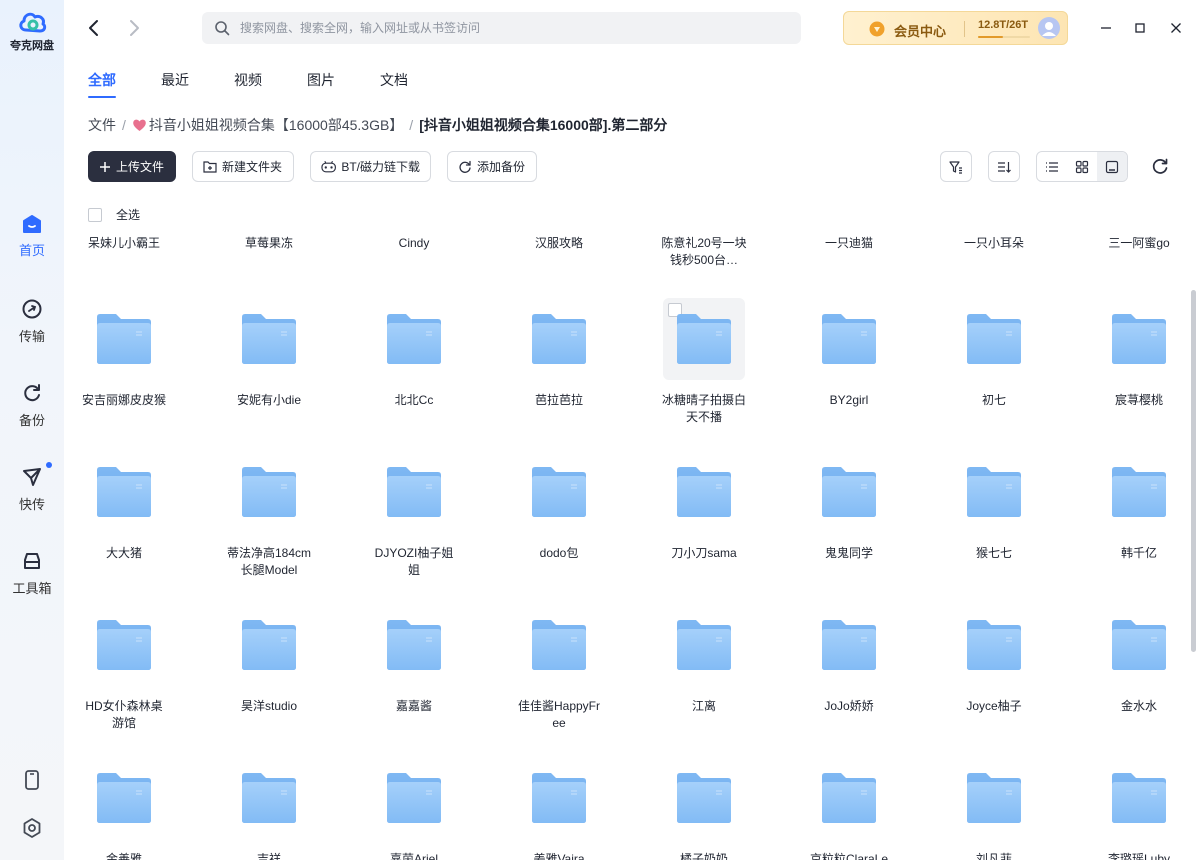 The width and height of the screenshot is (1200, 860). Describe the element at coordinates (32, 236) in the screenshot. I see `sidebar-item-home: 首页` at that location.